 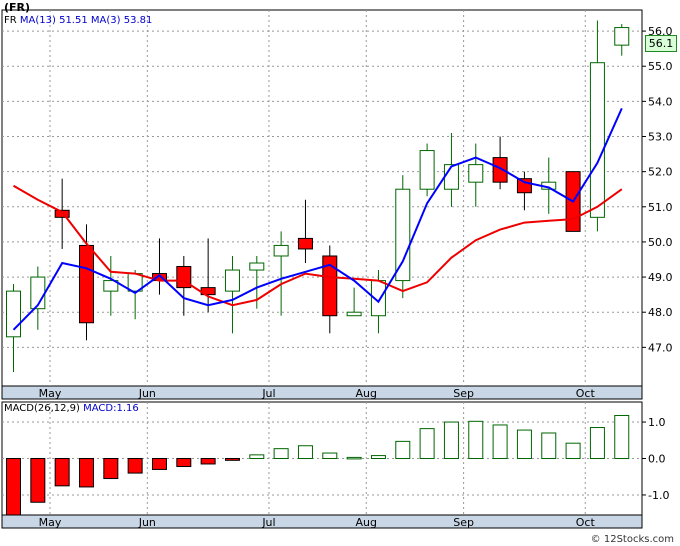 I want to click on macd-month-label: Oct, so click(x=586, y=522).